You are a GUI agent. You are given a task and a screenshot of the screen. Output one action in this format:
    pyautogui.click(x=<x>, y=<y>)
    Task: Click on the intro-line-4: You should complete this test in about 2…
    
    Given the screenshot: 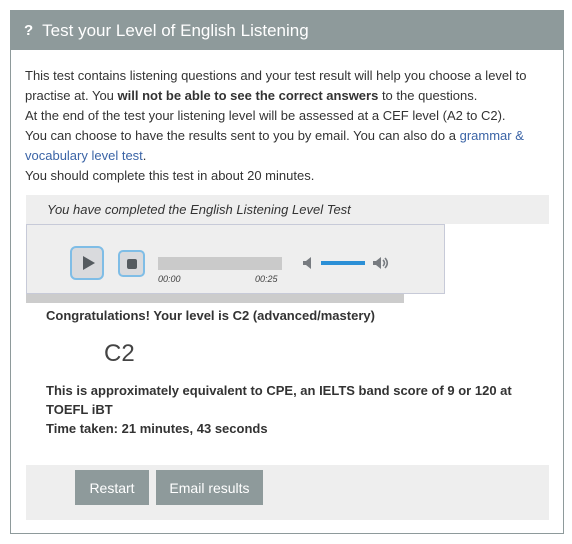 What is the action you would take?
    pyautogui.click(x=170, y=175)
    